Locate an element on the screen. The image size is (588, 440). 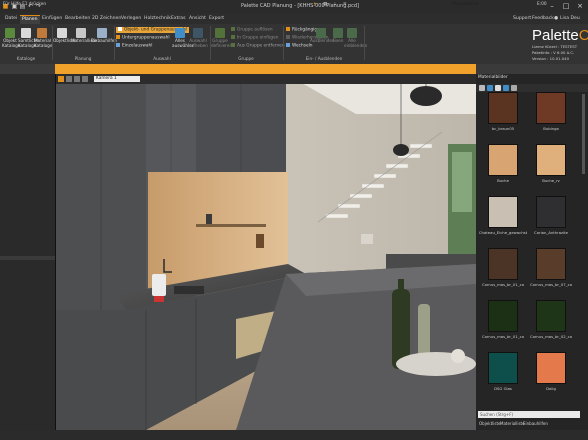
menu-user: Lisa Deu is located at coordinates (570, 19).